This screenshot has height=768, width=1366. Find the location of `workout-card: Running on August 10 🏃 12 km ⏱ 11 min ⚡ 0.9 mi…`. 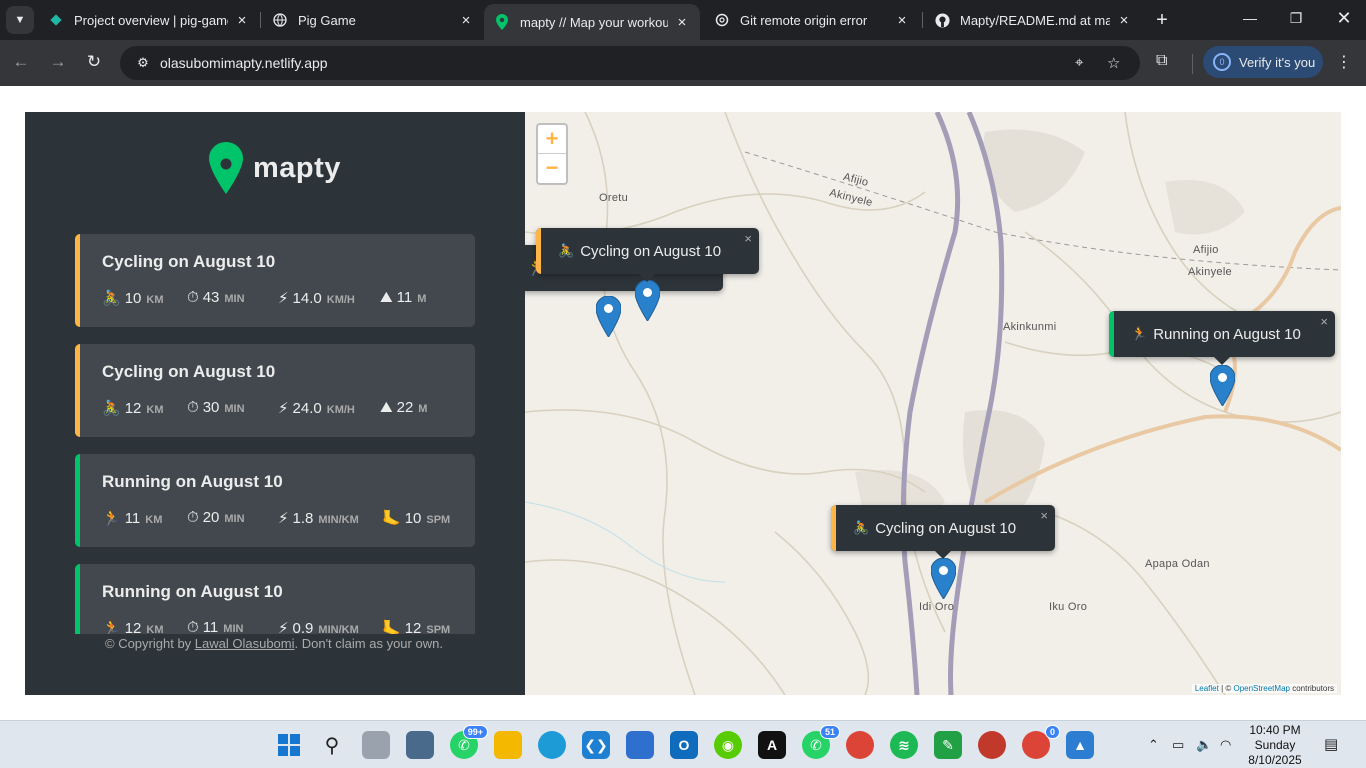

workout-card: Running on August 10 🏃 12 km ⏱ 11 min ⚡ 0.9 mi… is located at coordinates (275, 599).